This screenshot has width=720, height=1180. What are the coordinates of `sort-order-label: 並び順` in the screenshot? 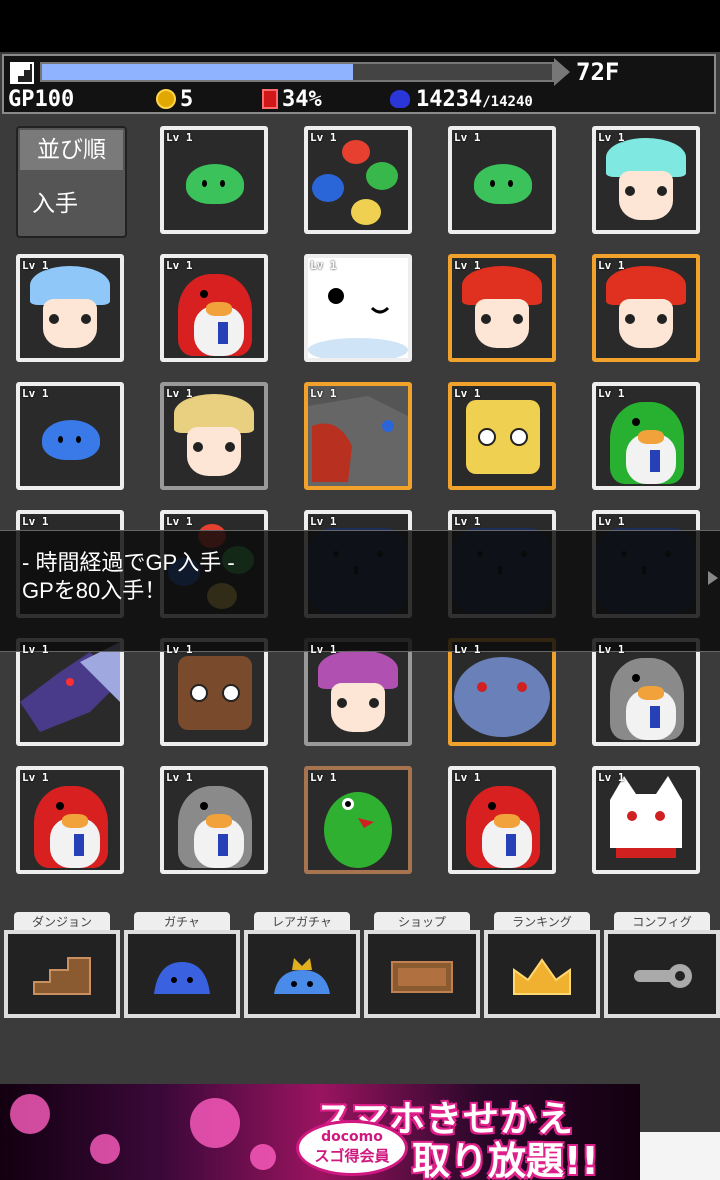 It's located at (71, 150).